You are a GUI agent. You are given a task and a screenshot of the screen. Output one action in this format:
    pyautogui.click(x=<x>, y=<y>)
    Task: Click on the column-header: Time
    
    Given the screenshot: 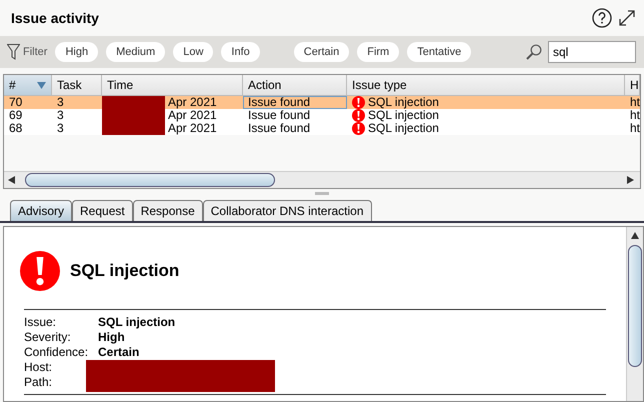 What is the action you would take?
    pyautogui.click(x=172, y=85)
    